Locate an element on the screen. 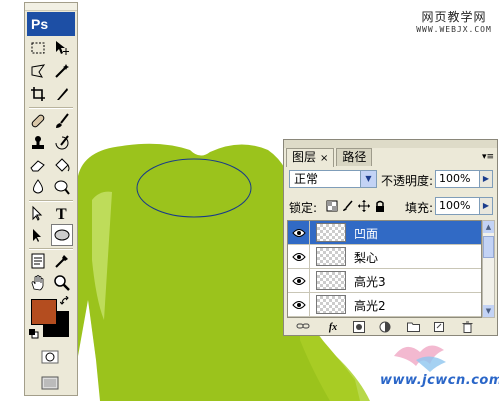  tab-paths: 路径 is located at coordinates (354, 157).